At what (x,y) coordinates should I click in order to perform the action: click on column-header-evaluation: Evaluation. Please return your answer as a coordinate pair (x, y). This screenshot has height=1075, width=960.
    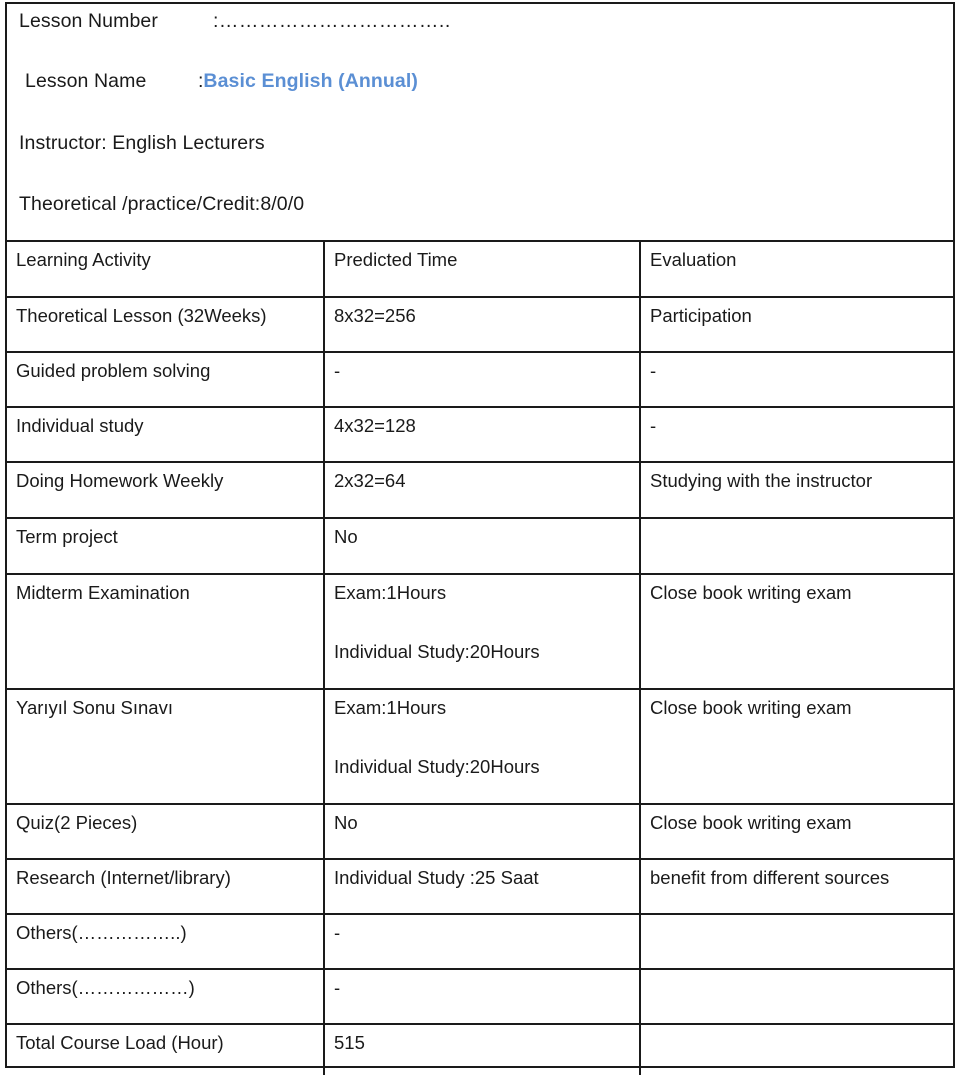
    Looking at the image, I should click on (796, 268).